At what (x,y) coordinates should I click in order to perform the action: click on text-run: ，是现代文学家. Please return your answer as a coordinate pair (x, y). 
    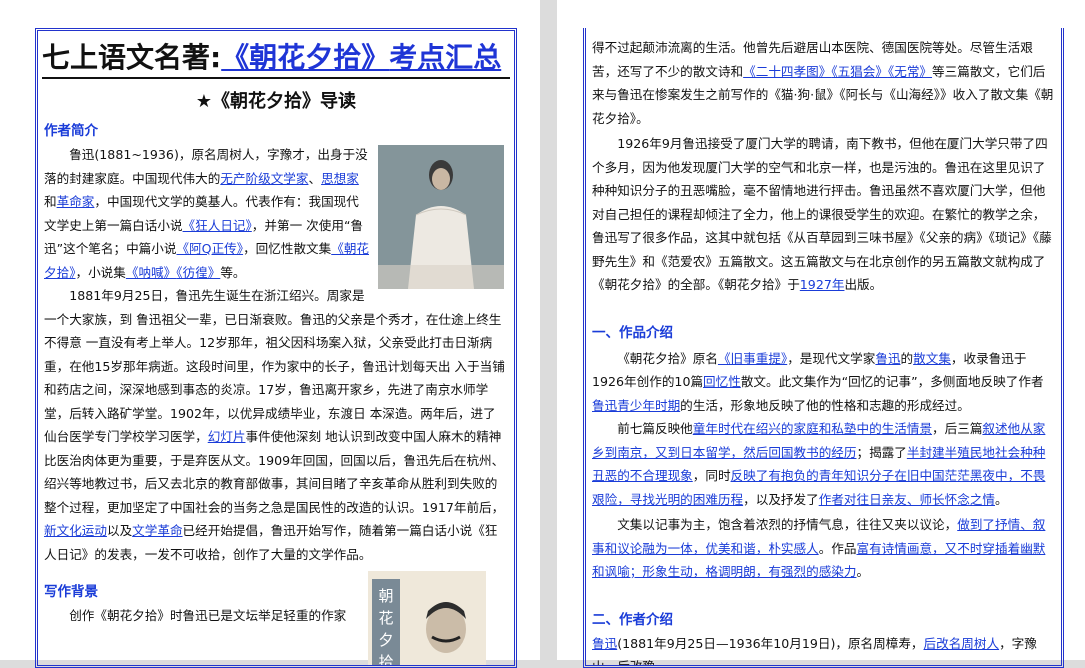
    Looking at the image, I should click on (831, 358).